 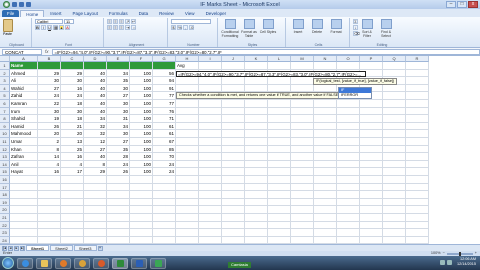 What do you see at coordinates (49, 96) in the screenshot?
I see `table-cell: 24` at bounding box center [49, 96].